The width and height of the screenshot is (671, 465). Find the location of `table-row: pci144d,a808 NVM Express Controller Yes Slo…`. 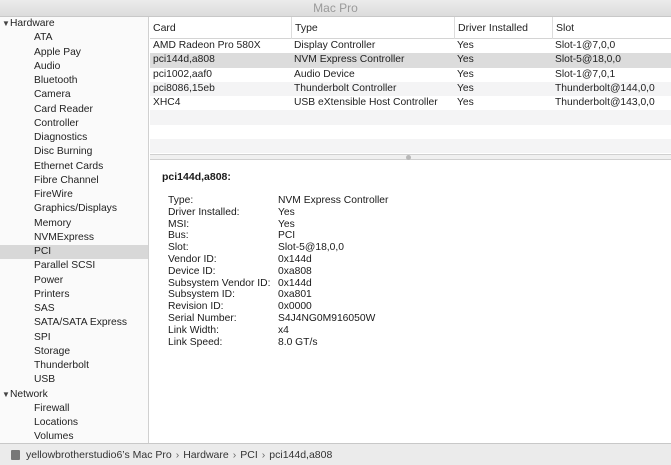

table-row: pci144d,a808 NVM Express Controller Yes Slo… is located at coordinates (410, 60).